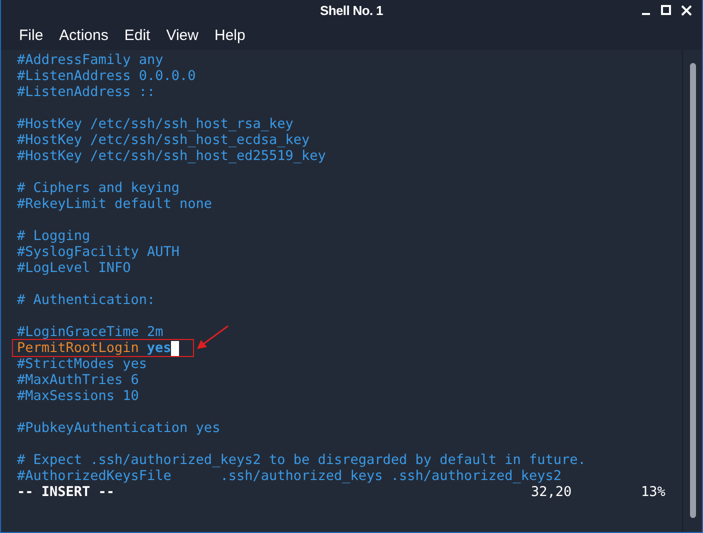 Image resolution: width=703 pixels, height=533 pixels. Describe the element at coordinates (171, 156) in the screenshot. I see `comment-line: #HostKey /etc/ssh/ssh_host_ed25519_key` at that location.